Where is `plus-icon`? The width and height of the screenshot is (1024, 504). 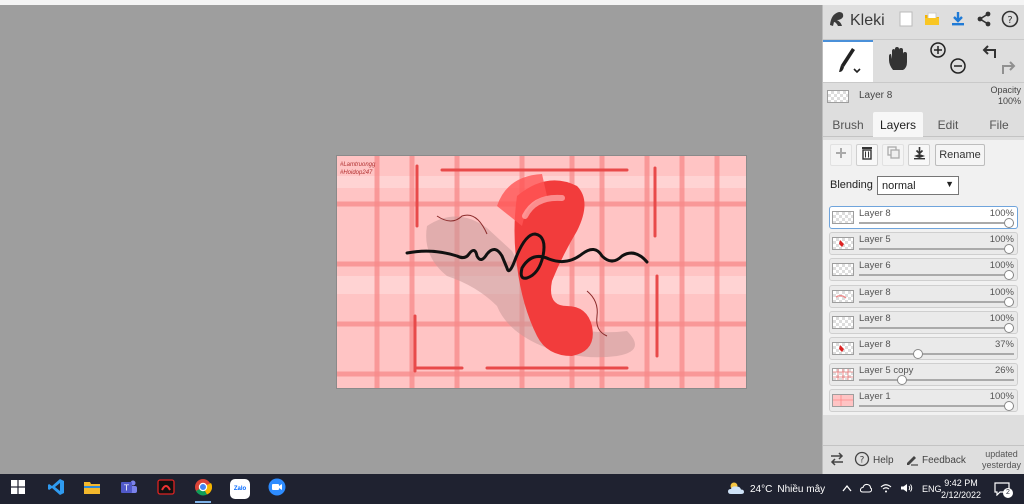
plus-icon is located at coordinates (841, 155).